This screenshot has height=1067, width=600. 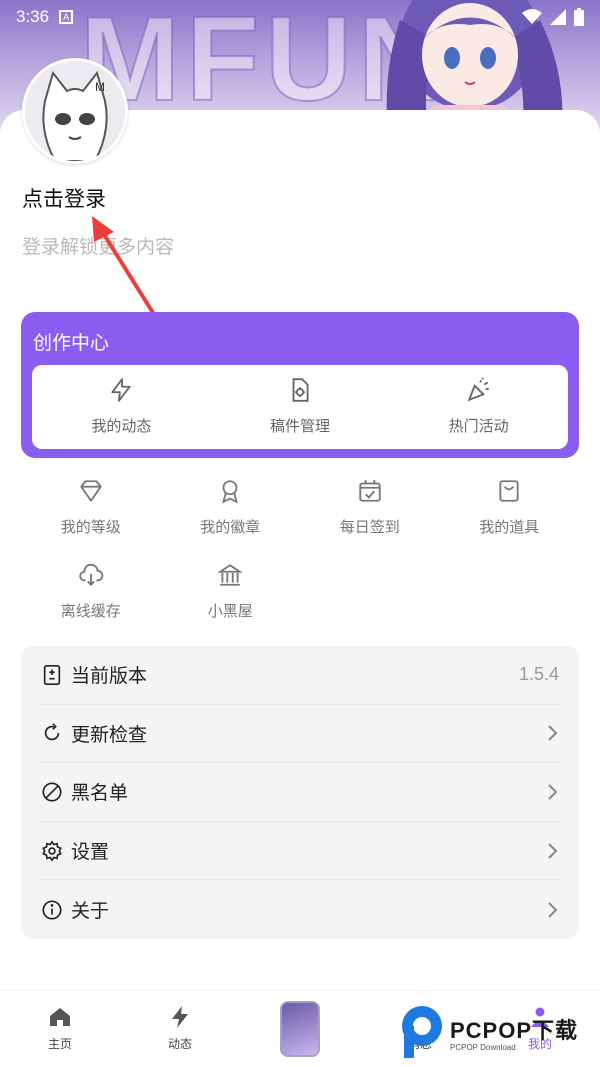 I want to click on feature-grid: 我的等级 我的徽章 每日签到 我的道具 离线缓存 小黑屋, so click(x=300, y=562).